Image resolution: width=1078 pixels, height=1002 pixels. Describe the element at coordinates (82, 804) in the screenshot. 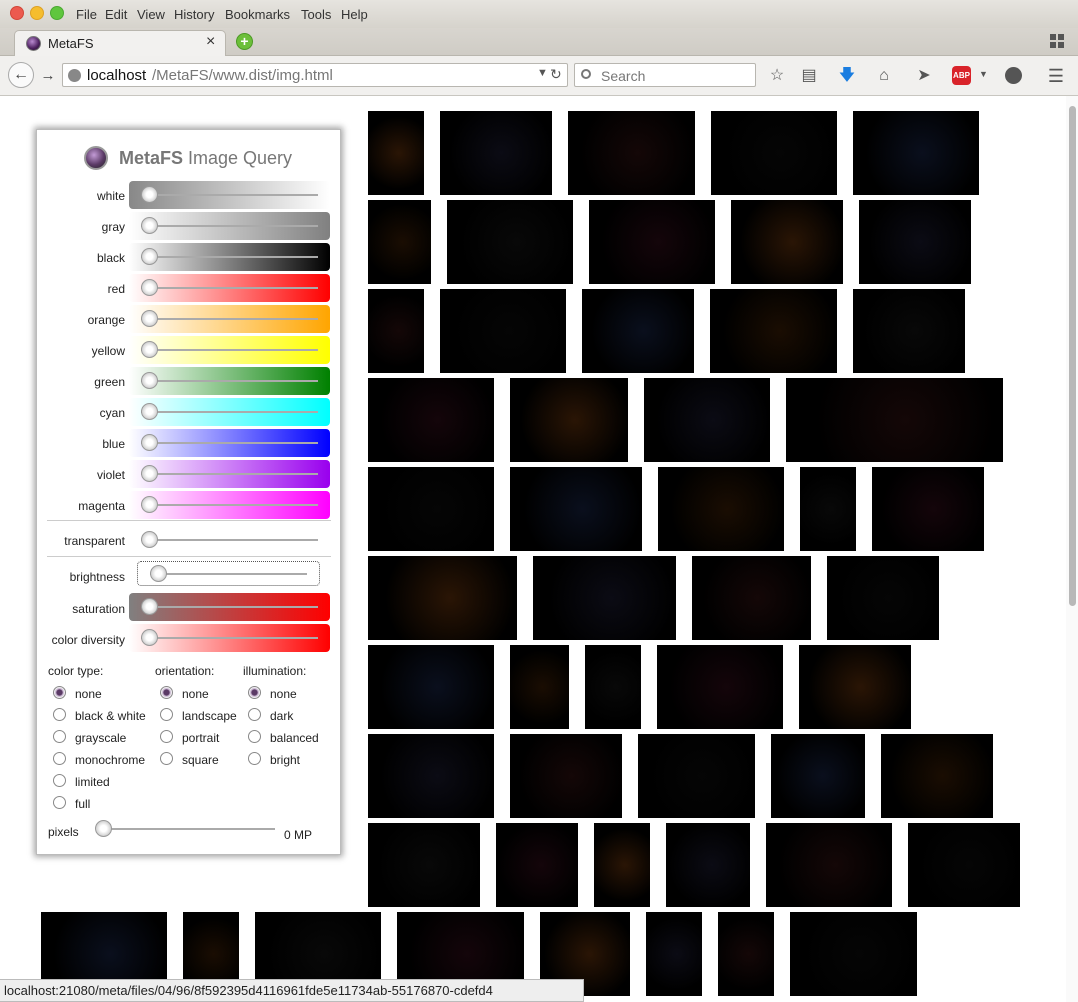

I see `radio-label-0-5: full` at that location.